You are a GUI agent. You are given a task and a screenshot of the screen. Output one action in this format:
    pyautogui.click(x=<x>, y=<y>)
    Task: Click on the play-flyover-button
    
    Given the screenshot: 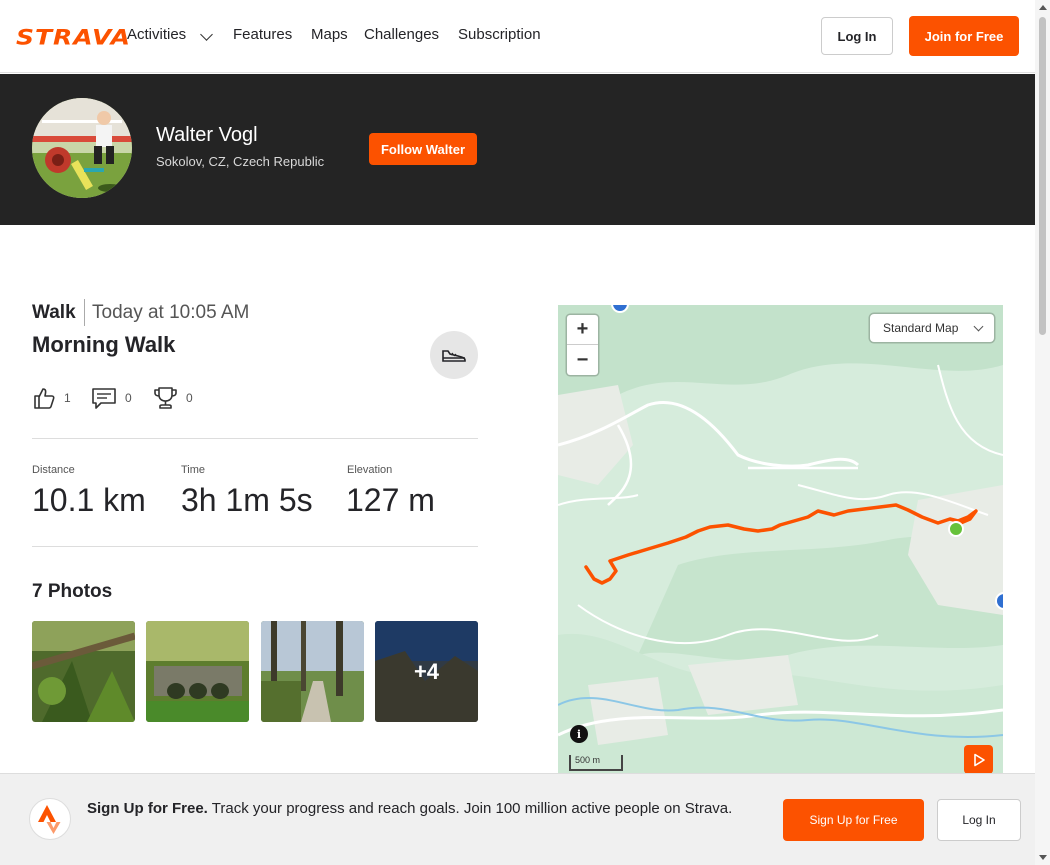 What is the action you would take?
    pyautogui.click(x=978, y=759)
    